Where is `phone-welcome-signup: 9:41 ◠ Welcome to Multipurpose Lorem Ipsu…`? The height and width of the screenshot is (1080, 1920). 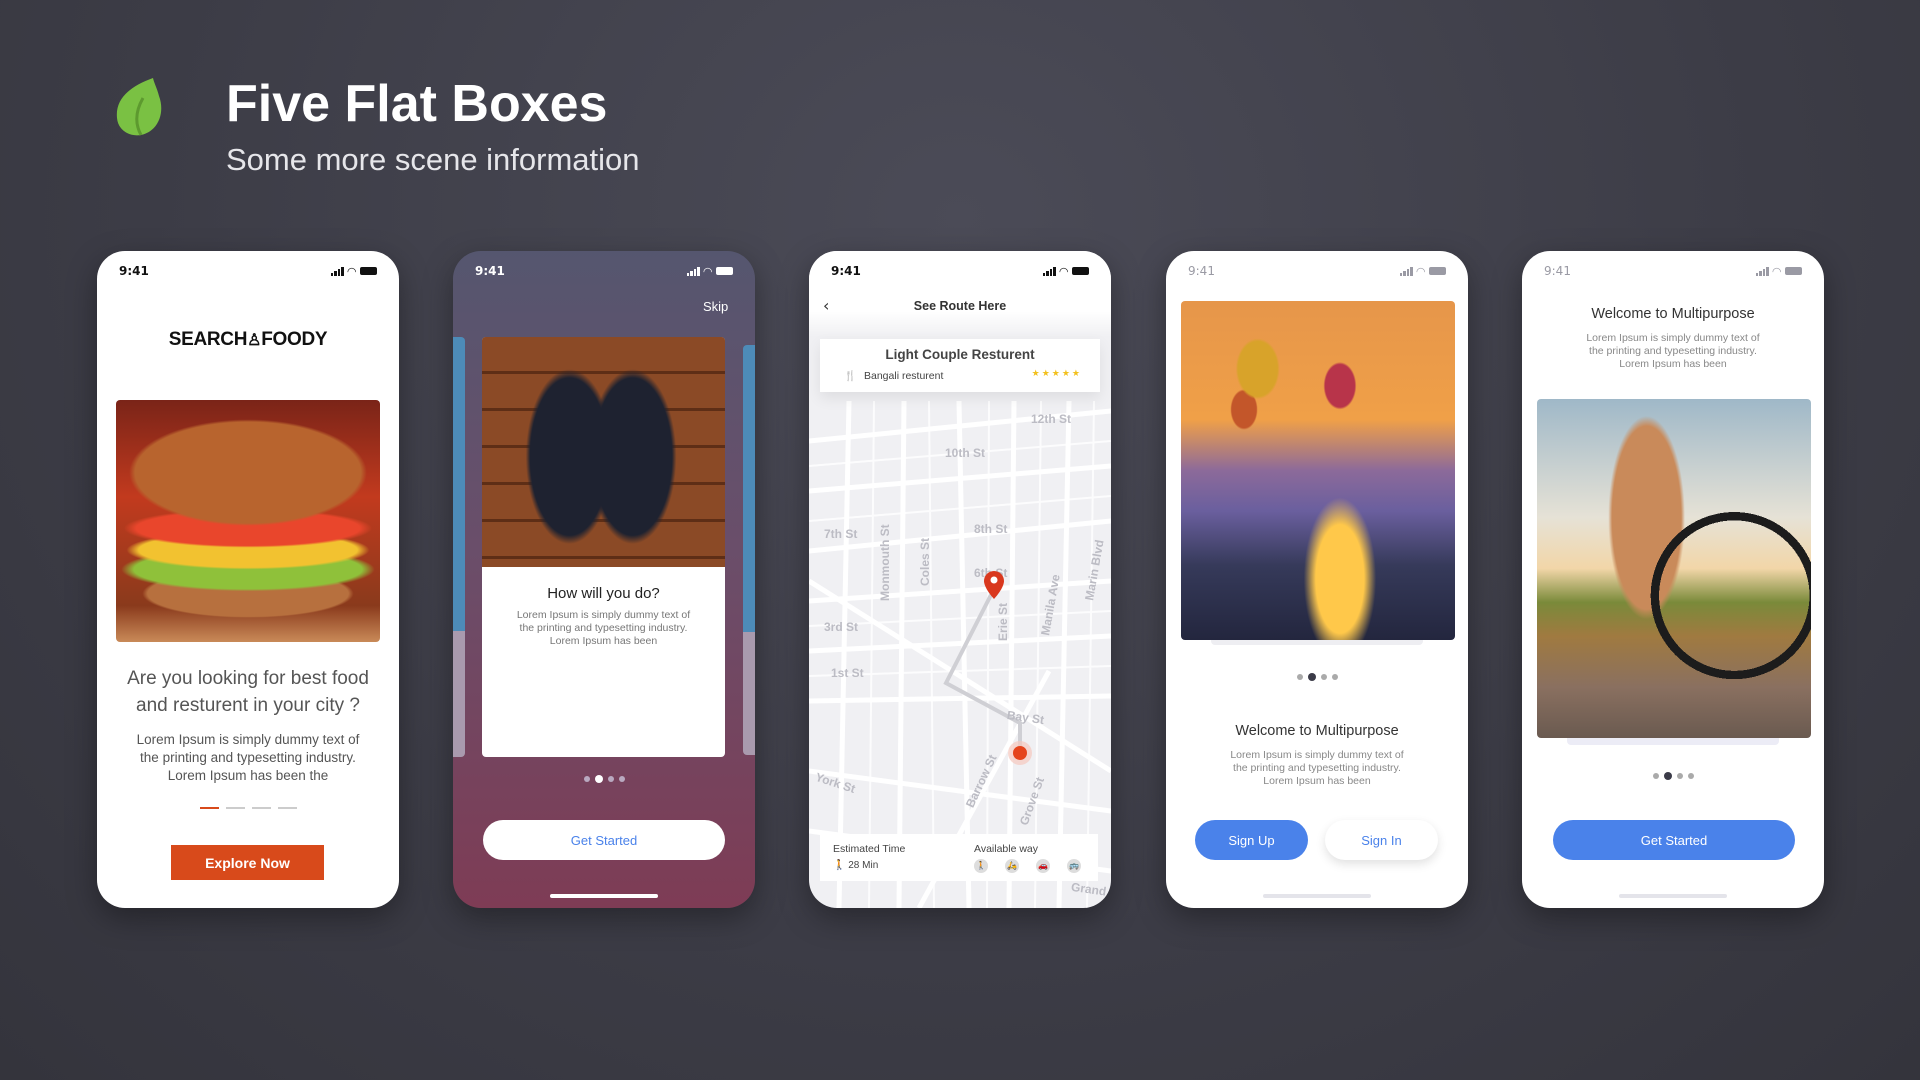
phone-welcome-signup: 9:41 ◠ Welcome to Multipurpose Lorem Ipsu… is located at coordinates (1317, 579).